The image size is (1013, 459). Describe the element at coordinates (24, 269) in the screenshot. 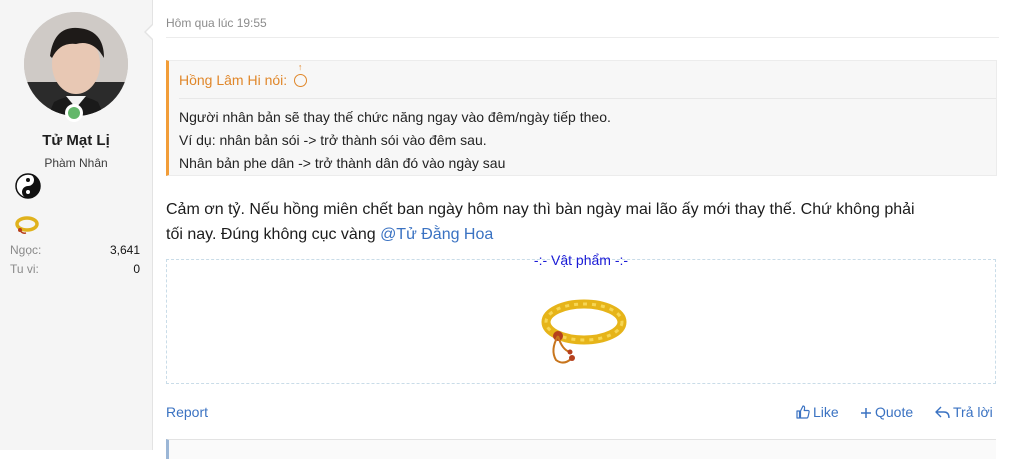

I see `stat-label-tuvi: Tu vi:` at that location.